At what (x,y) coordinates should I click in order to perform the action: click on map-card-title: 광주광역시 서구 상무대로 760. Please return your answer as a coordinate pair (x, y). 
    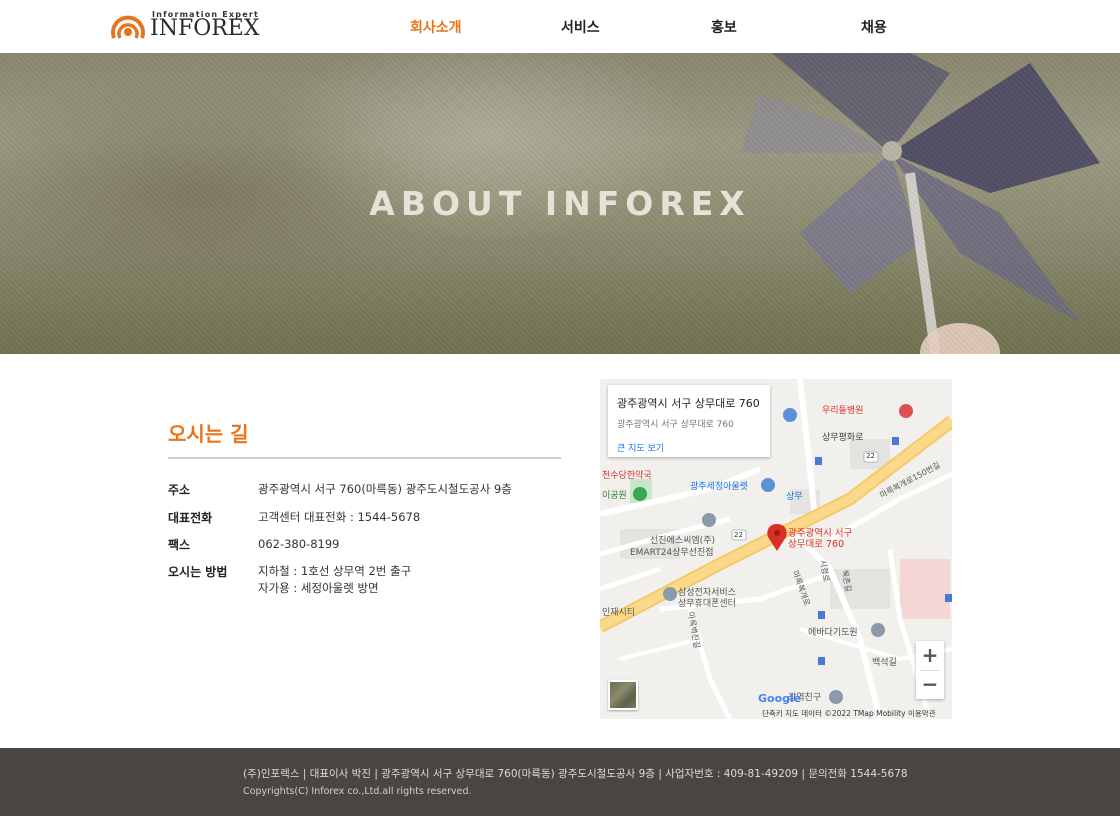
    Looking at the image, I should click on (688, 403).